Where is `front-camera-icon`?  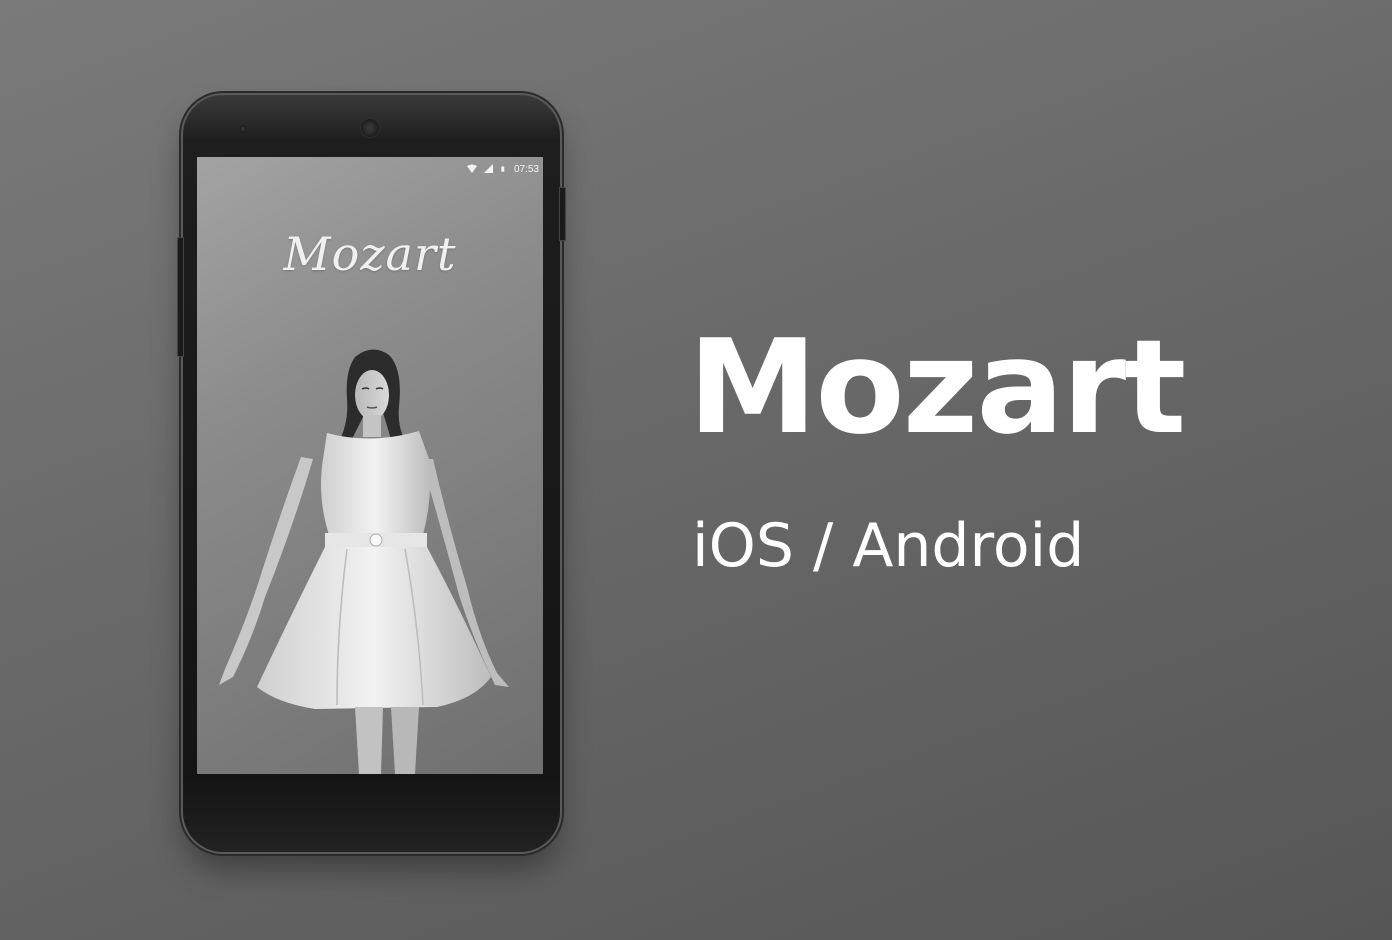 front-camera-icon is located at coordinates (370, 128).